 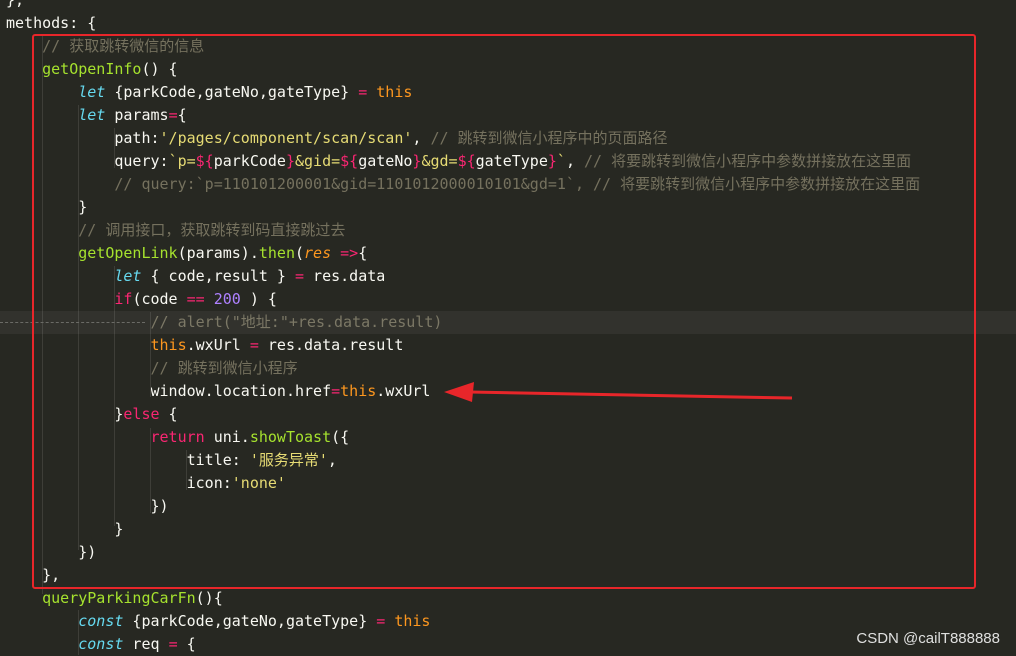 I want to click on watermark: CSDN @cailT888888, so click(x=928, y=638).